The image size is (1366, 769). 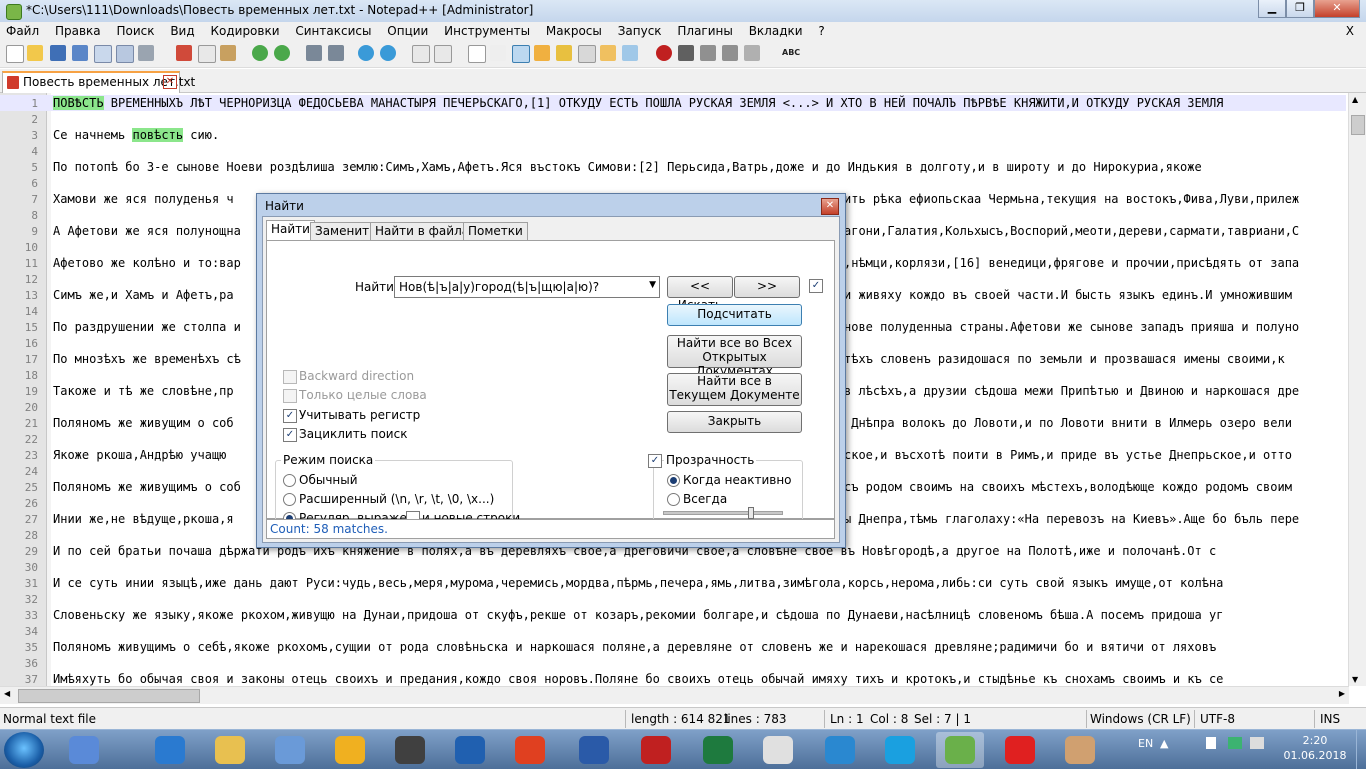 What do you see at coordinates (1080, 750) in the screenshot?
I see `paint-app-taskbar-icon` at bounding box center [1080, 750].